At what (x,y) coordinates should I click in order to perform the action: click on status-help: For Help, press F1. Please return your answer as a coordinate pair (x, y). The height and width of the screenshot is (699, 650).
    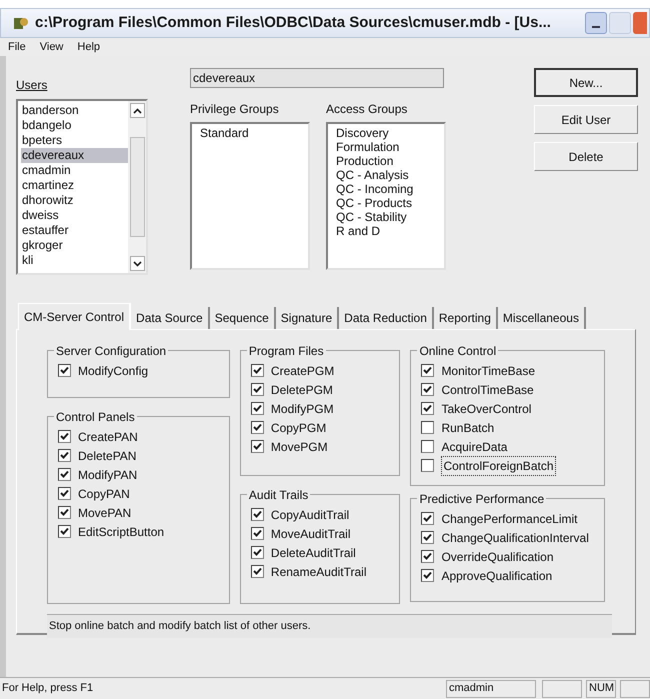
    Looking at the image, I should click on (47, 688).